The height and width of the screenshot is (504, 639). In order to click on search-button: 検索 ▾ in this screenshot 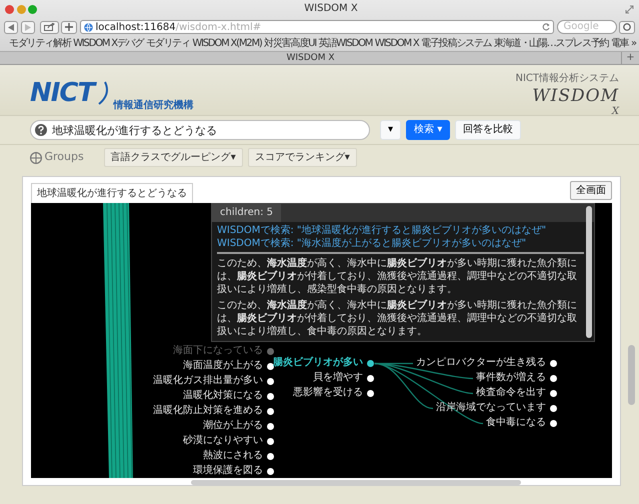, I will do `click(428, 130)`.